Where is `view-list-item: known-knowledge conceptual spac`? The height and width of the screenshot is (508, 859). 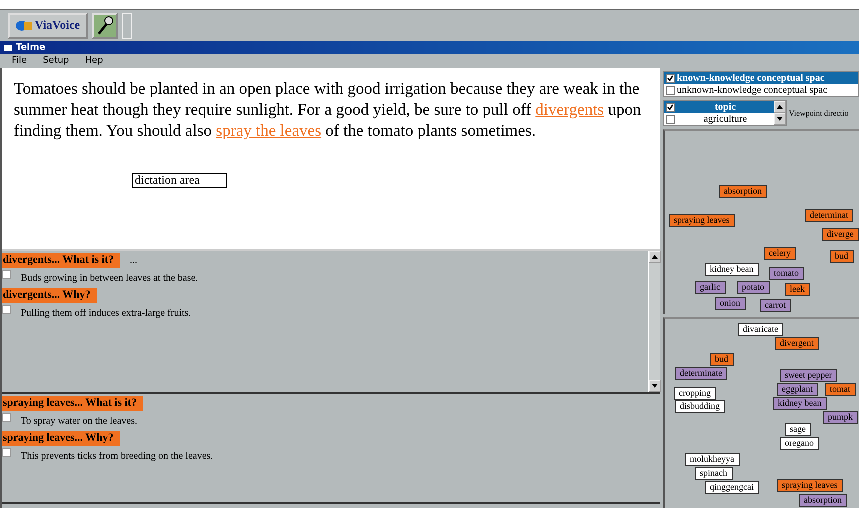 view-list-item: known-knowledge conceptual spac is located at coordinates (761, 78).